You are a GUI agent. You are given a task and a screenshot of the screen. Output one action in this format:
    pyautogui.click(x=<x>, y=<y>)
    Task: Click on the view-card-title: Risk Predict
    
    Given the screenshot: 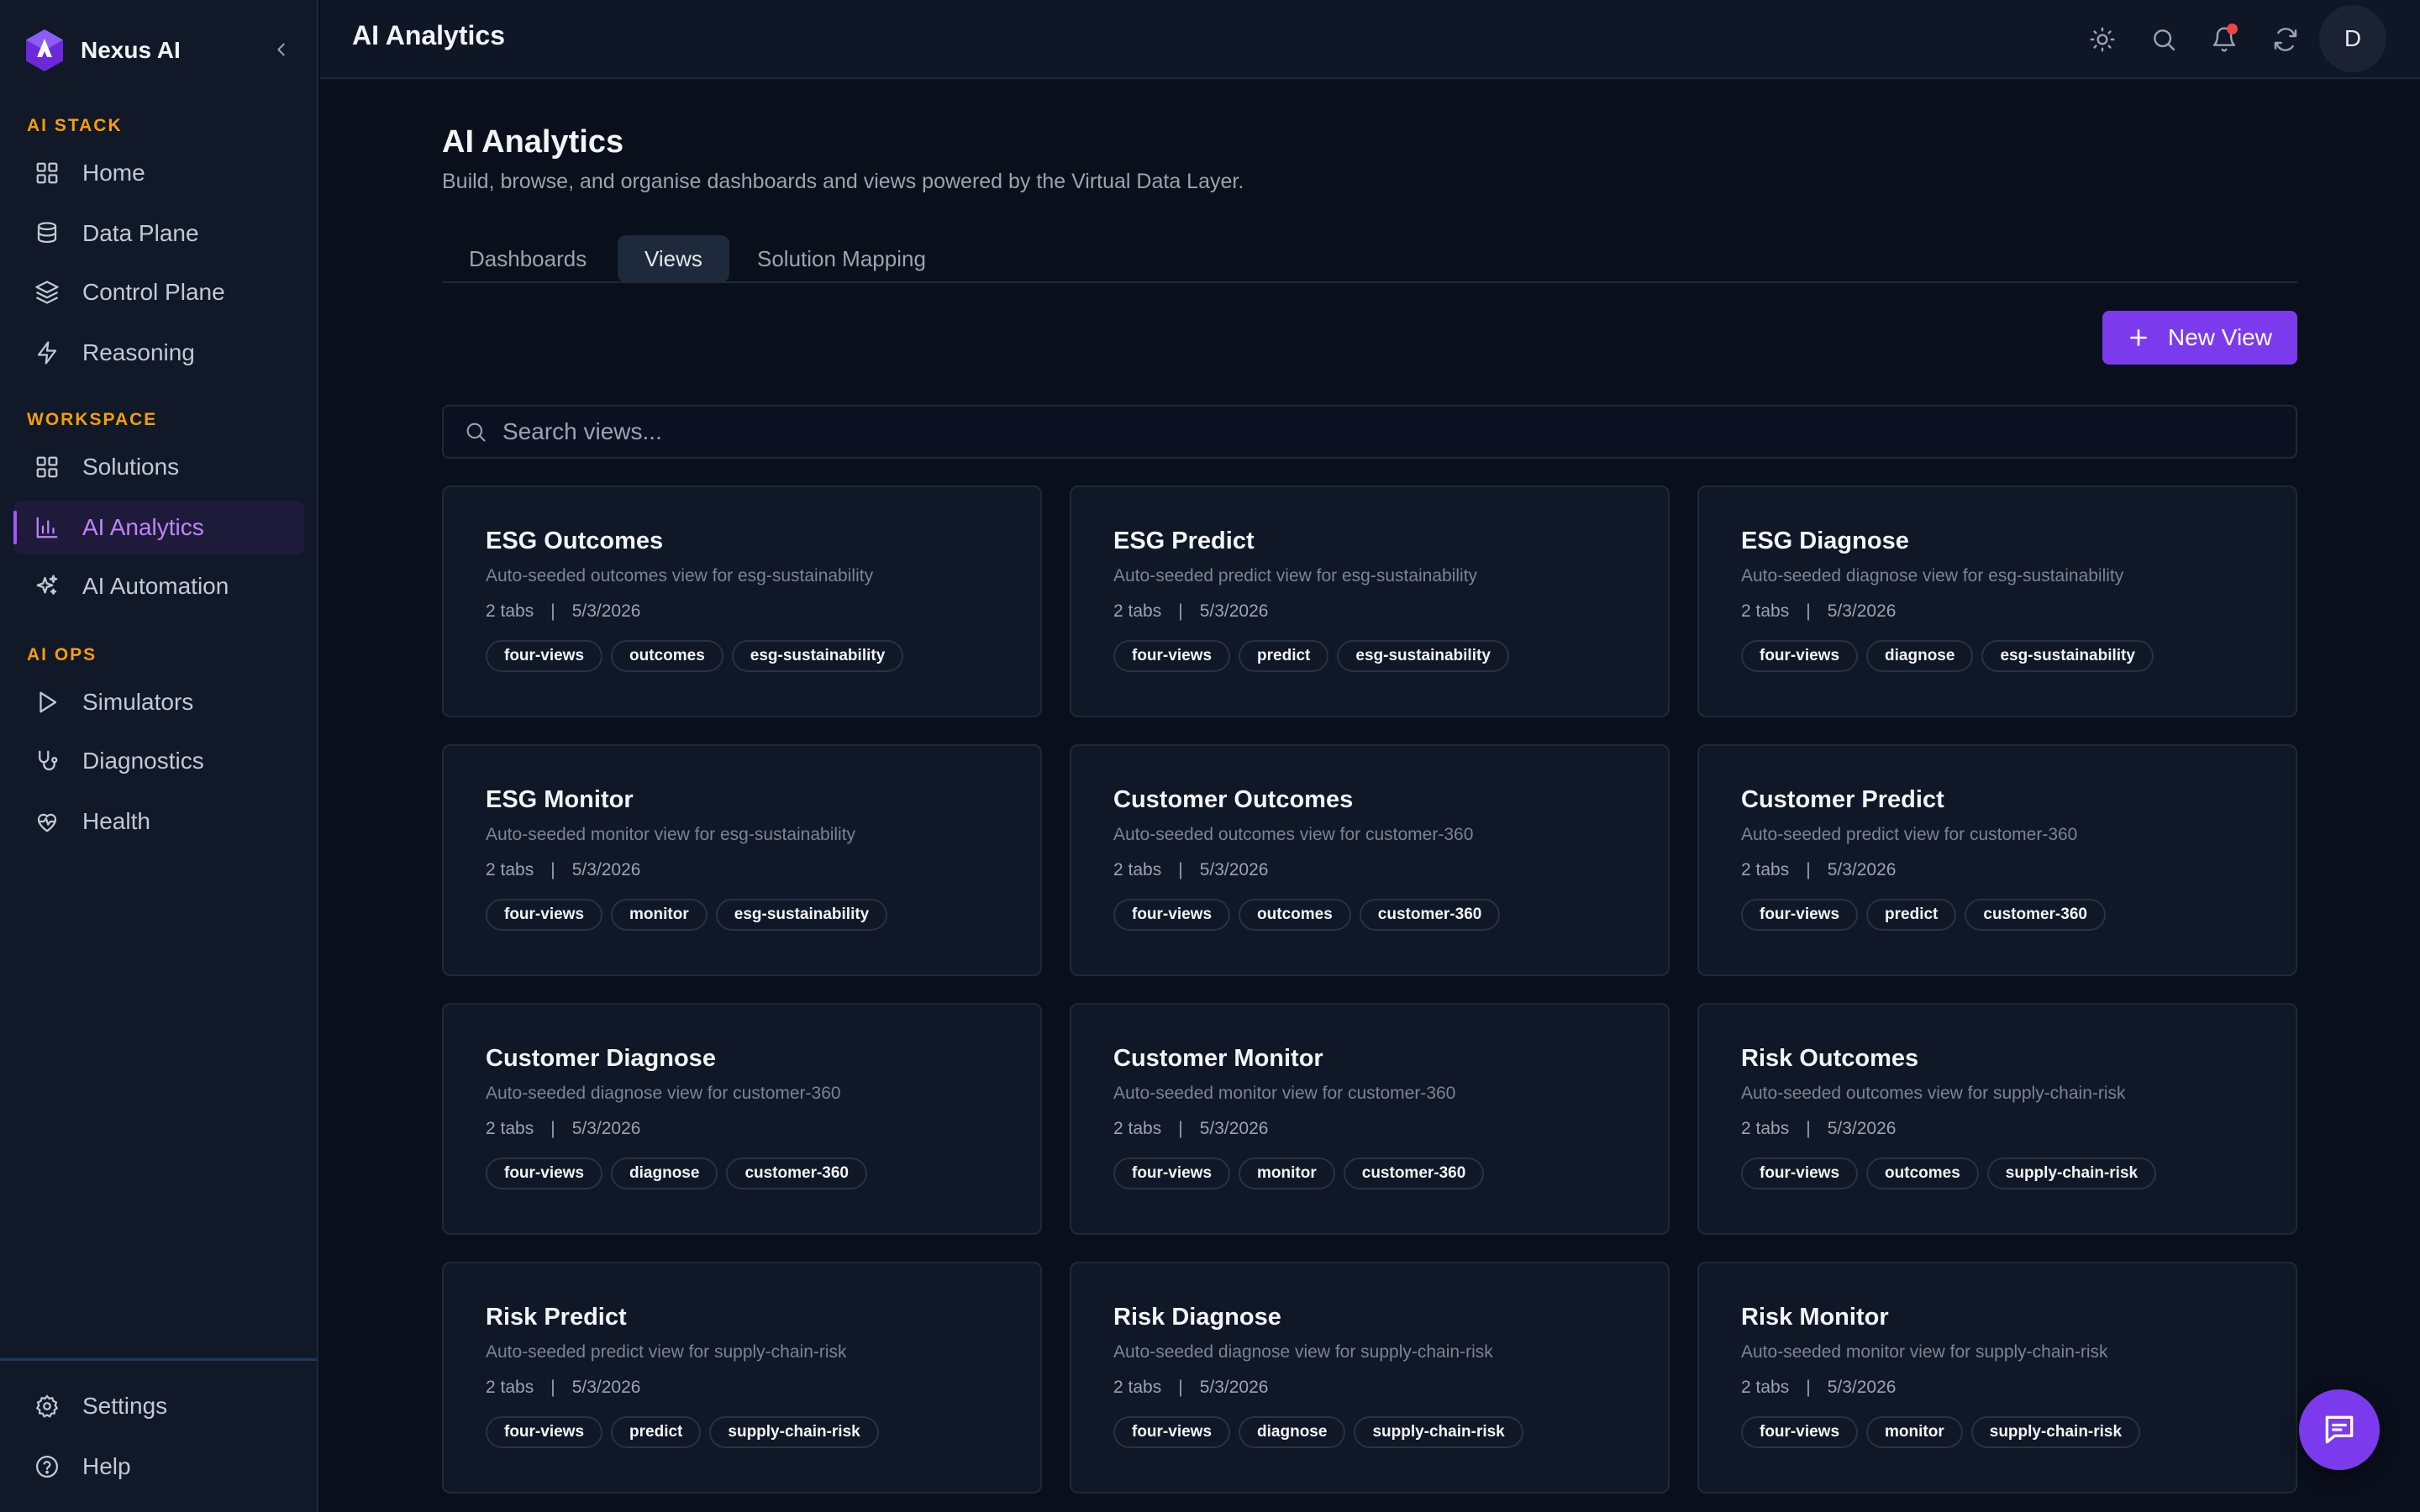 What is the action you would take?
    pyautogui.click(x=556, y=1317)
    